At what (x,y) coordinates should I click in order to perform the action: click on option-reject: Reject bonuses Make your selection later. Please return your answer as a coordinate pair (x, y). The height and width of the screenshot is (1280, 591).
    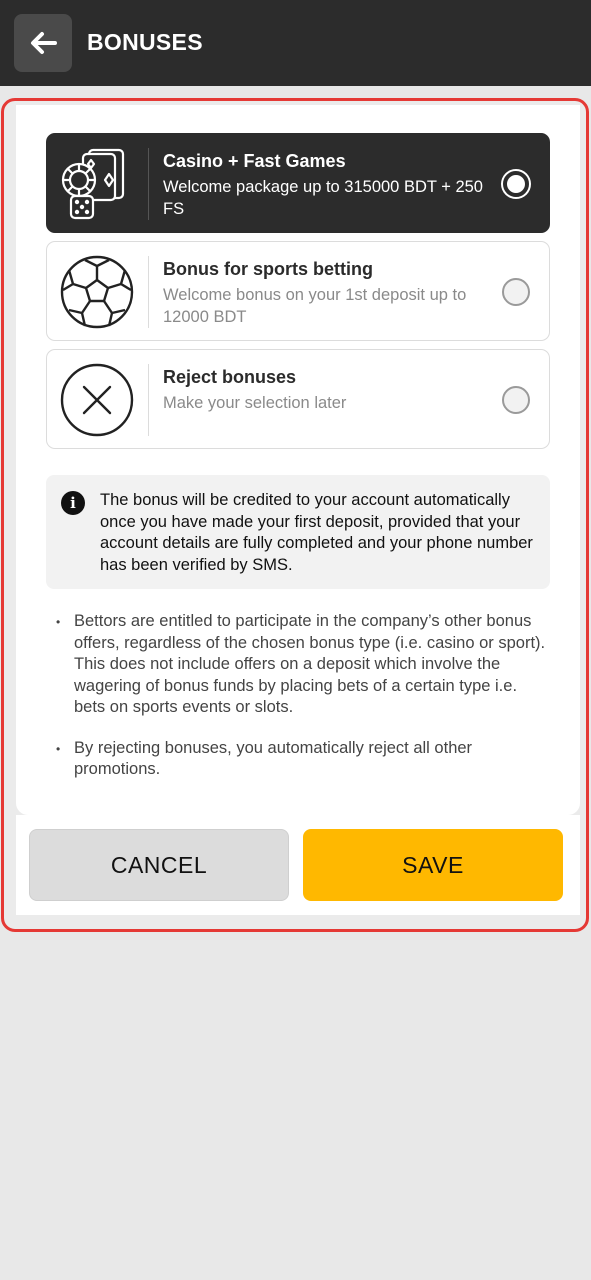
    Looking at the image, I should click on (298, 399).